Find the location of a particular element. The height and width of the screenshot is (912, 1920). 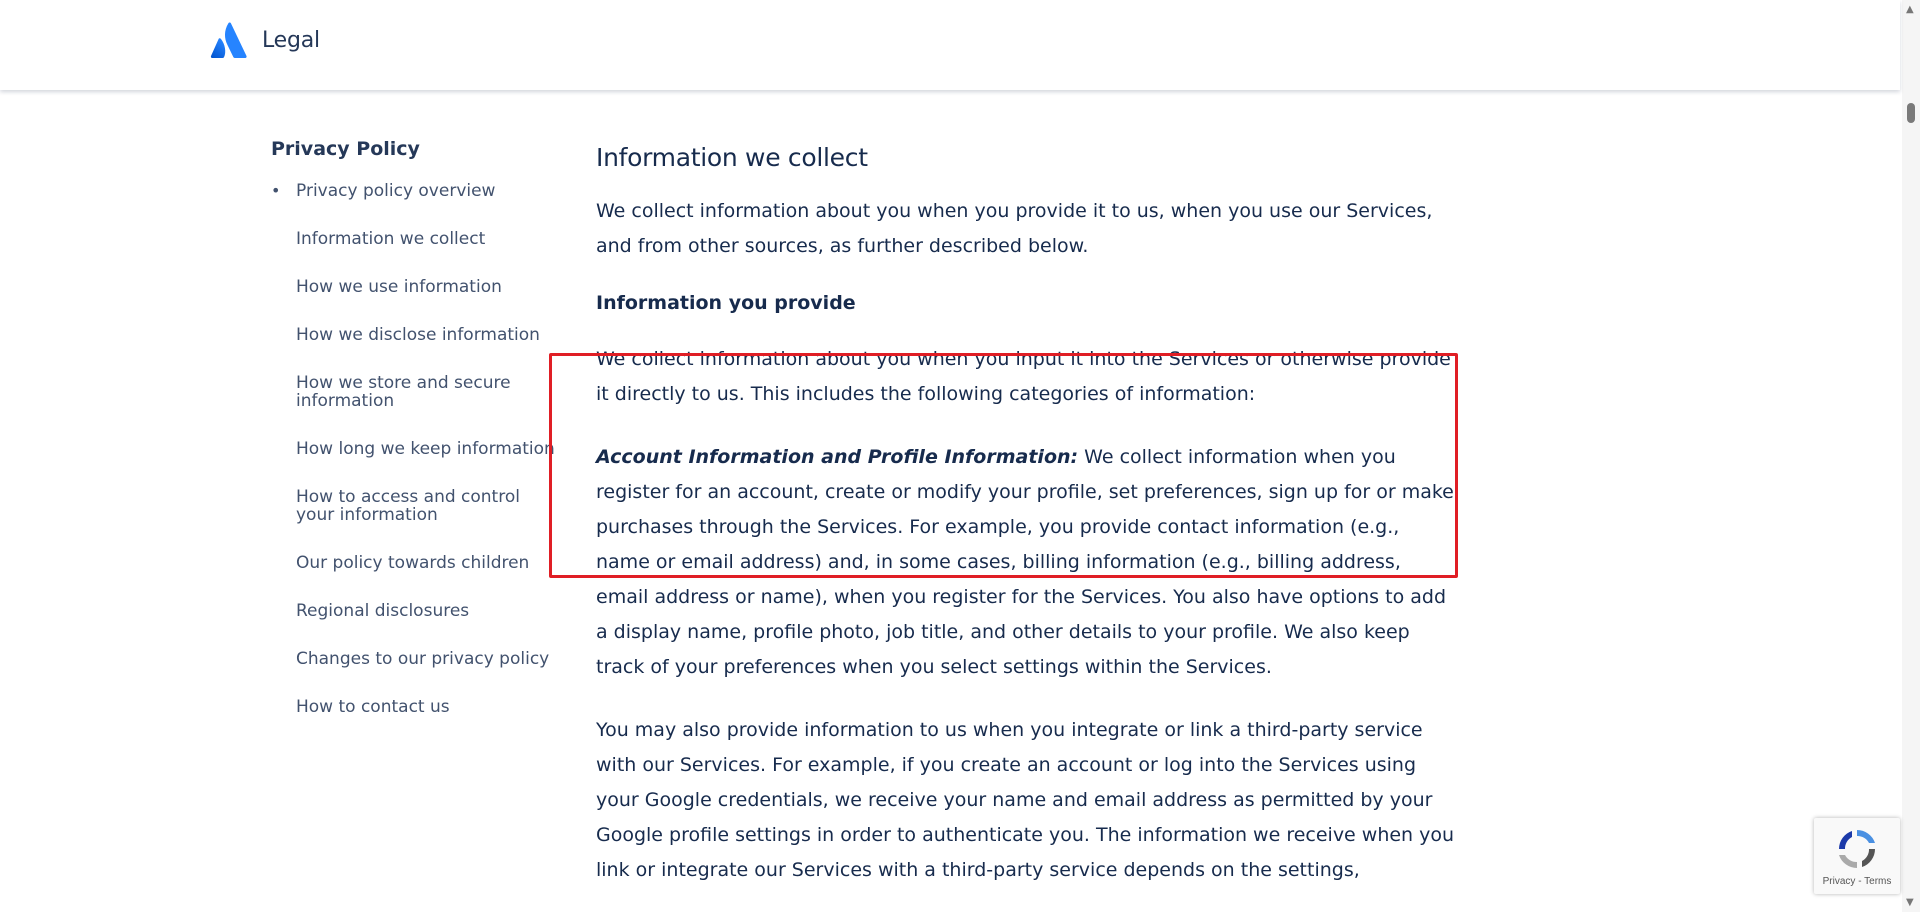

section-heading: Information we collect is located at coordinates (732, 157).